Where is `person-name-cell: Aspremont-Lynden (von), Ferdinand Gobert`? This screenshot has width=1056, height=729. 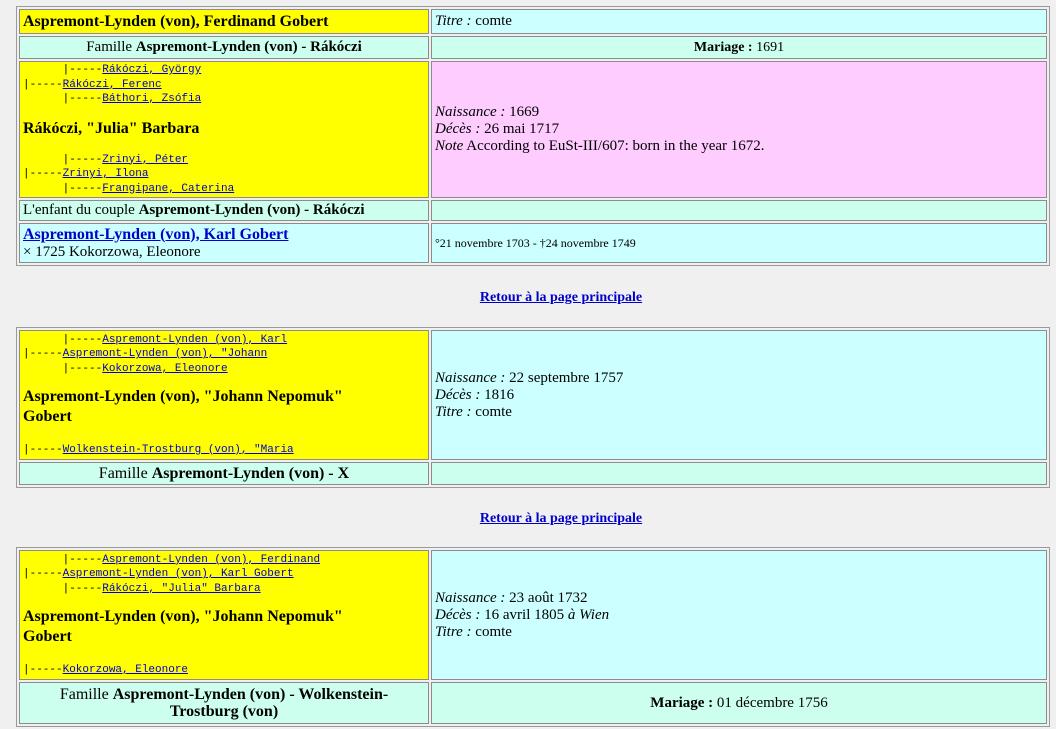
person-name-cell: Aspremont-Lynden (von), Ferdinand Gobert is located at coordinates (224, 21).